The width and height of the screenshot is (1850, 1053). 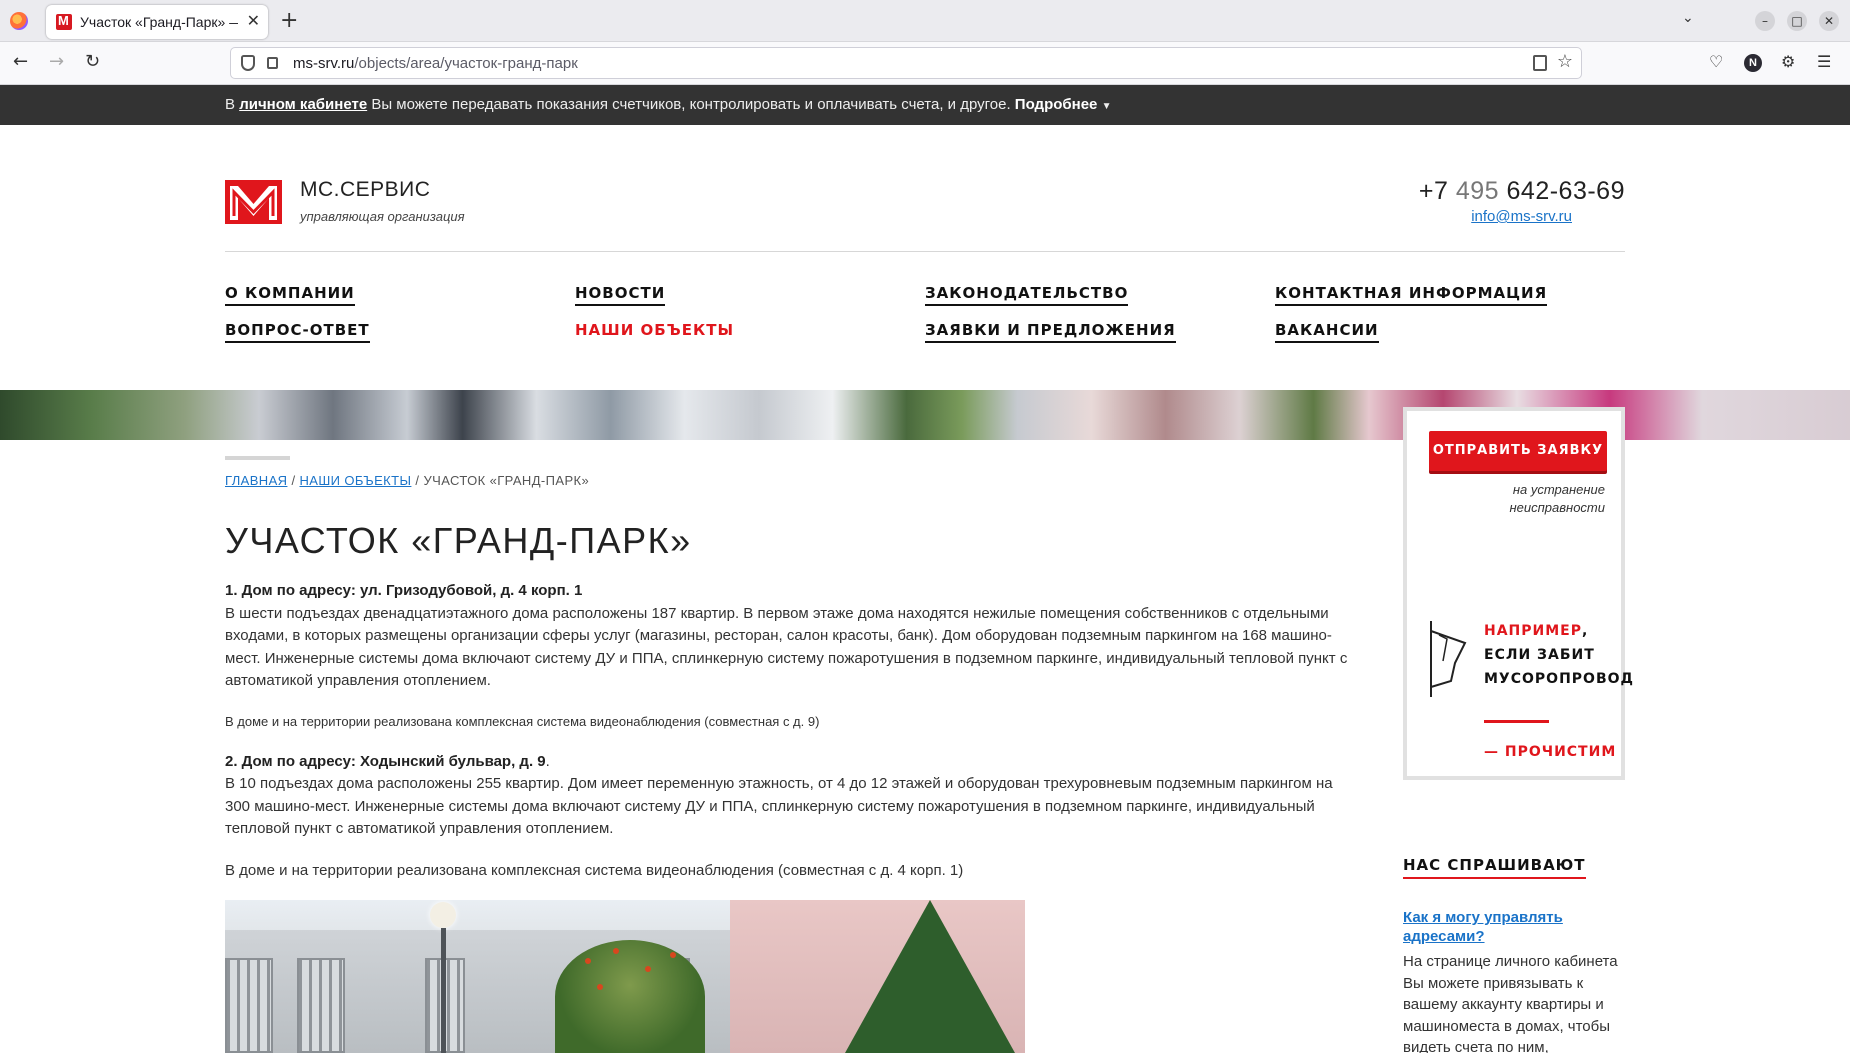 What do you see at coordinates (1494, 867) in the screenshot?
I see `faq-heading: НАС СПРАШИВАЮТ` at bounding box center [1494, 867].